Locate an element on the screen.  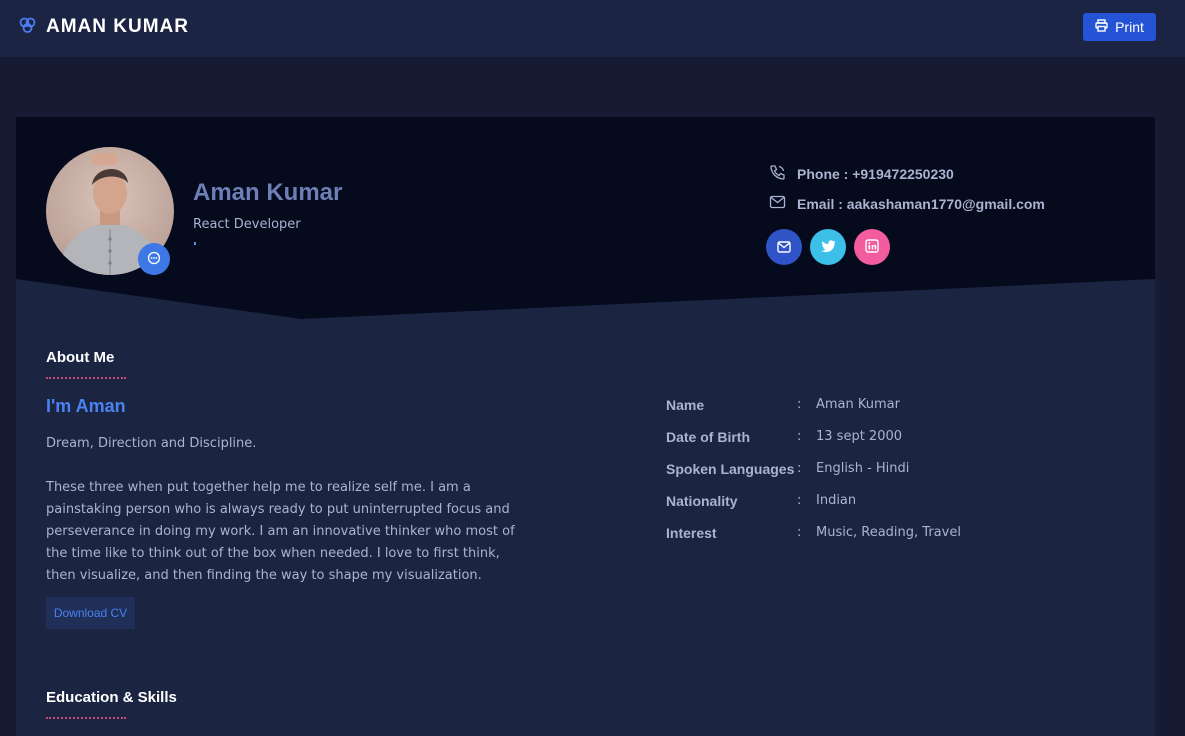
print-button: Print is located at coordinates (1119, 27).